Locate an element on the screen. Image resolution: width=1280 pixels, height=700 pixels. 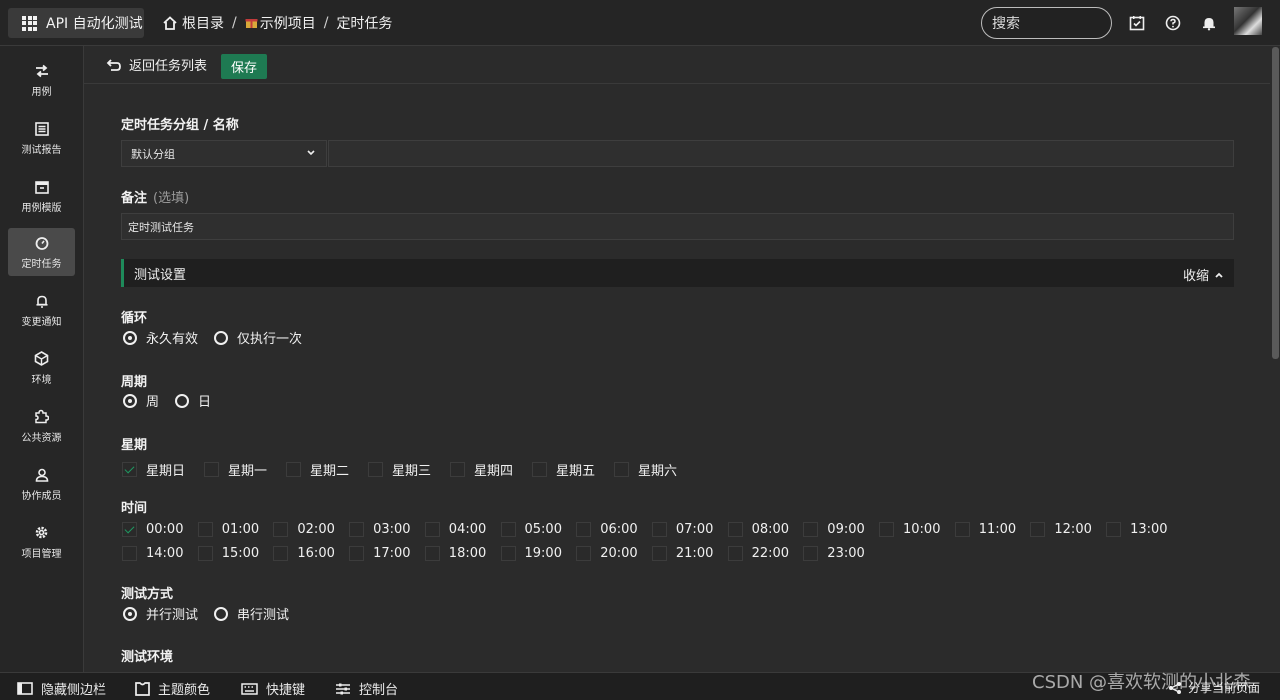
time-checkbox: 07:00 is located at coordinates (682, 529).